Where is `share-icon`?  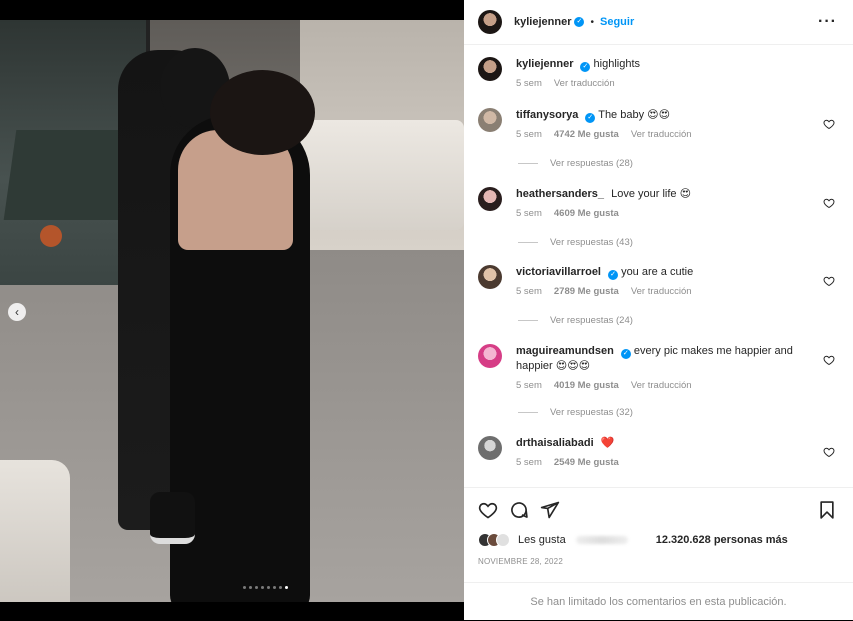 share-icon is located at coordinates (550, 510).